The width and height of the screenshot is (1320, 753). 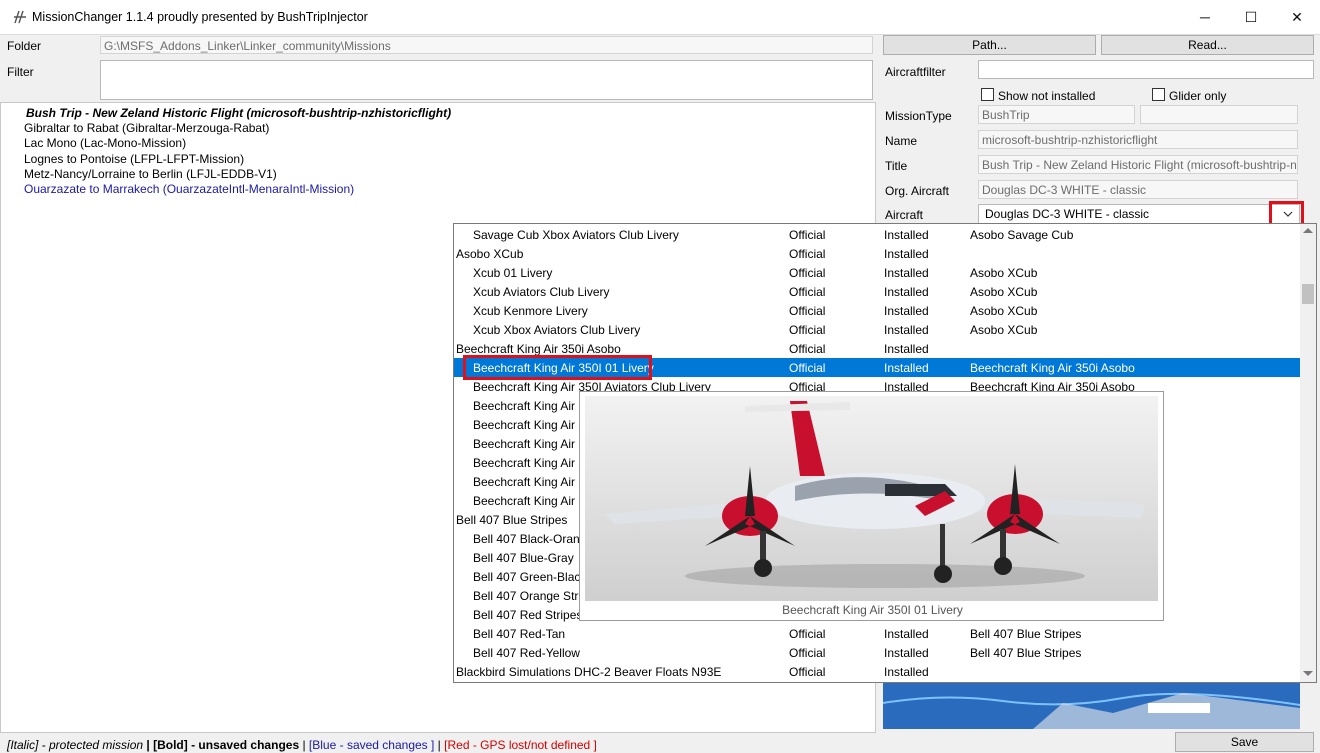 I want to click on livery-preview-popup: Beechcraft King Air 350I 01 Livery, so click(x=871, y=506).